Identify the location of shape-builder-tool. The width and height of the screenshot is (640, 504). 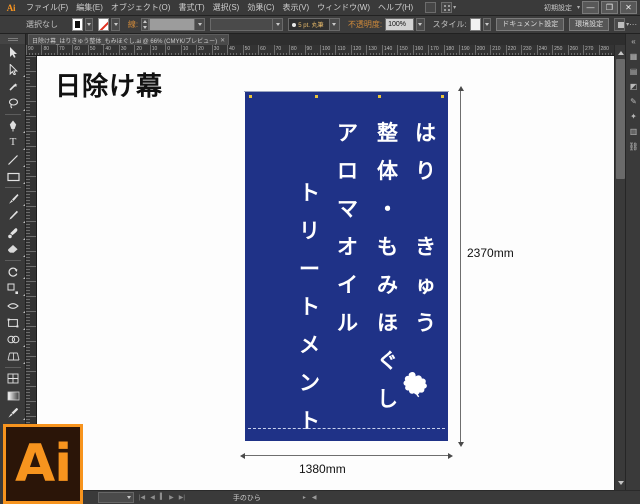
(13, 339).